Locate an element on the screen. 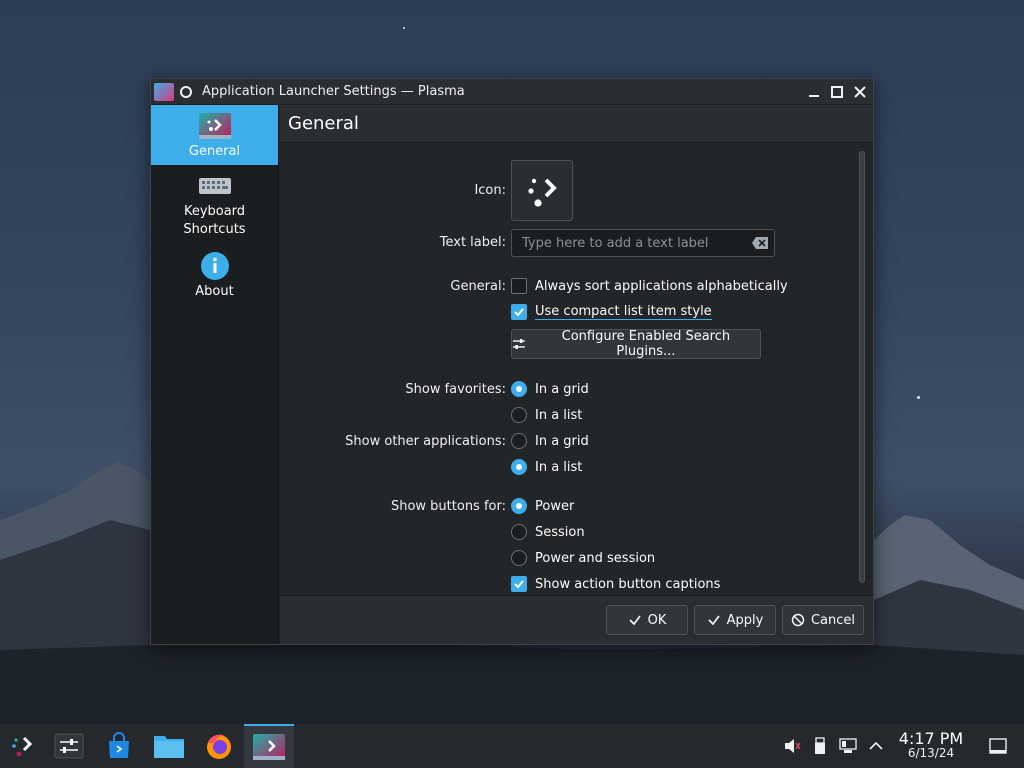 The image size is (1024, 768). launcher-settings-task is located at coordinates (269, 746).